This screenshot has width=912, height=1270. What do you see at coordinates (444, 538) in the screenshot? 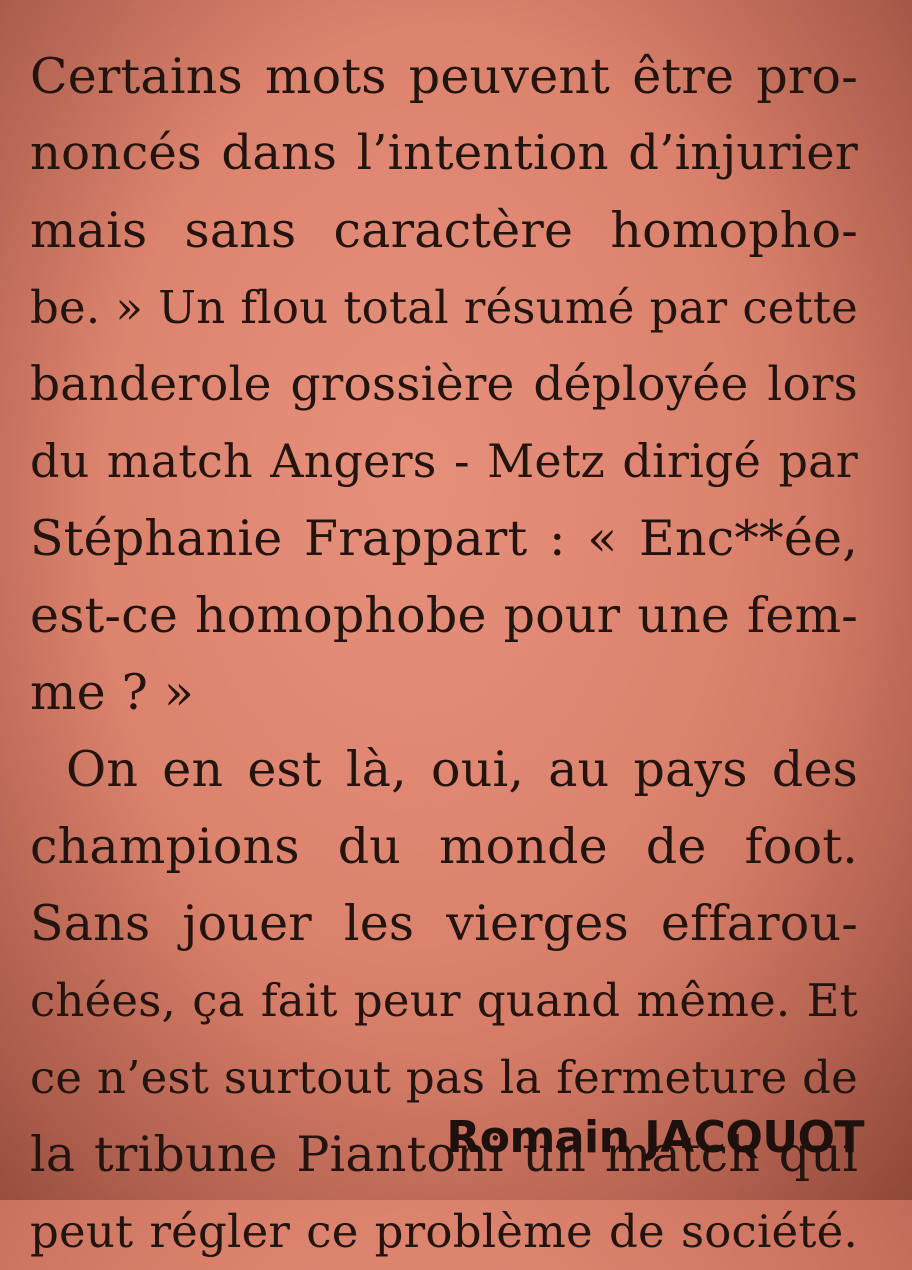
I see `text-line: Stéphanie Frappart : « Enc**ée,` at bounding box center [444, 538].